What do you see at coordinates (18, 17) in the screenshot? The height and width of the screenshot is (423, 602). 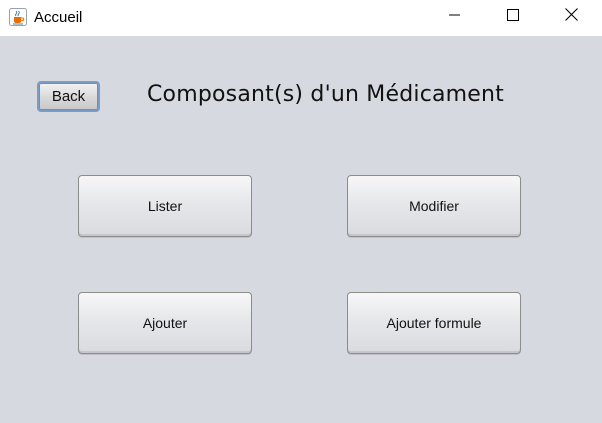 I see `java-cup-icon` at bounding box center [18, 17].